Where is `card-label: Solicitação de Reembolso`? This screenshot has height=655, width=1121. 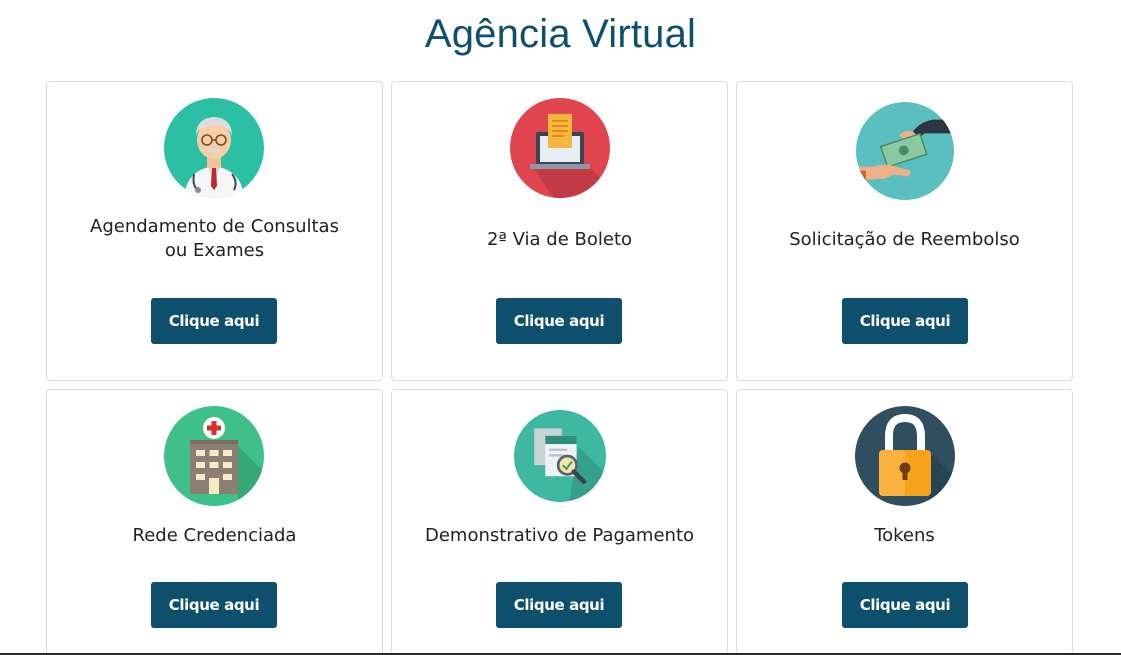
card-label: Solicitação de Reembolso is located at coordinates (904, 239).